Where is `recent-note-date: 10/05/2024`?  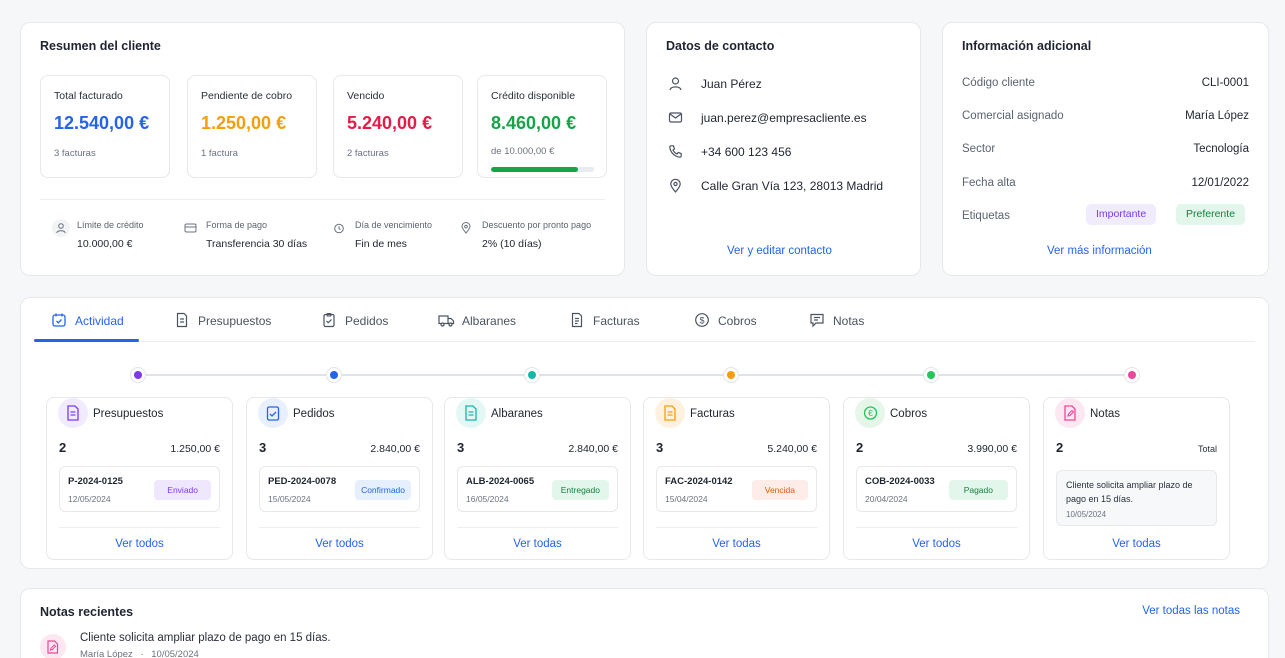
recent-note-date: 10/05/2024 is located at coordinates (175, 653).